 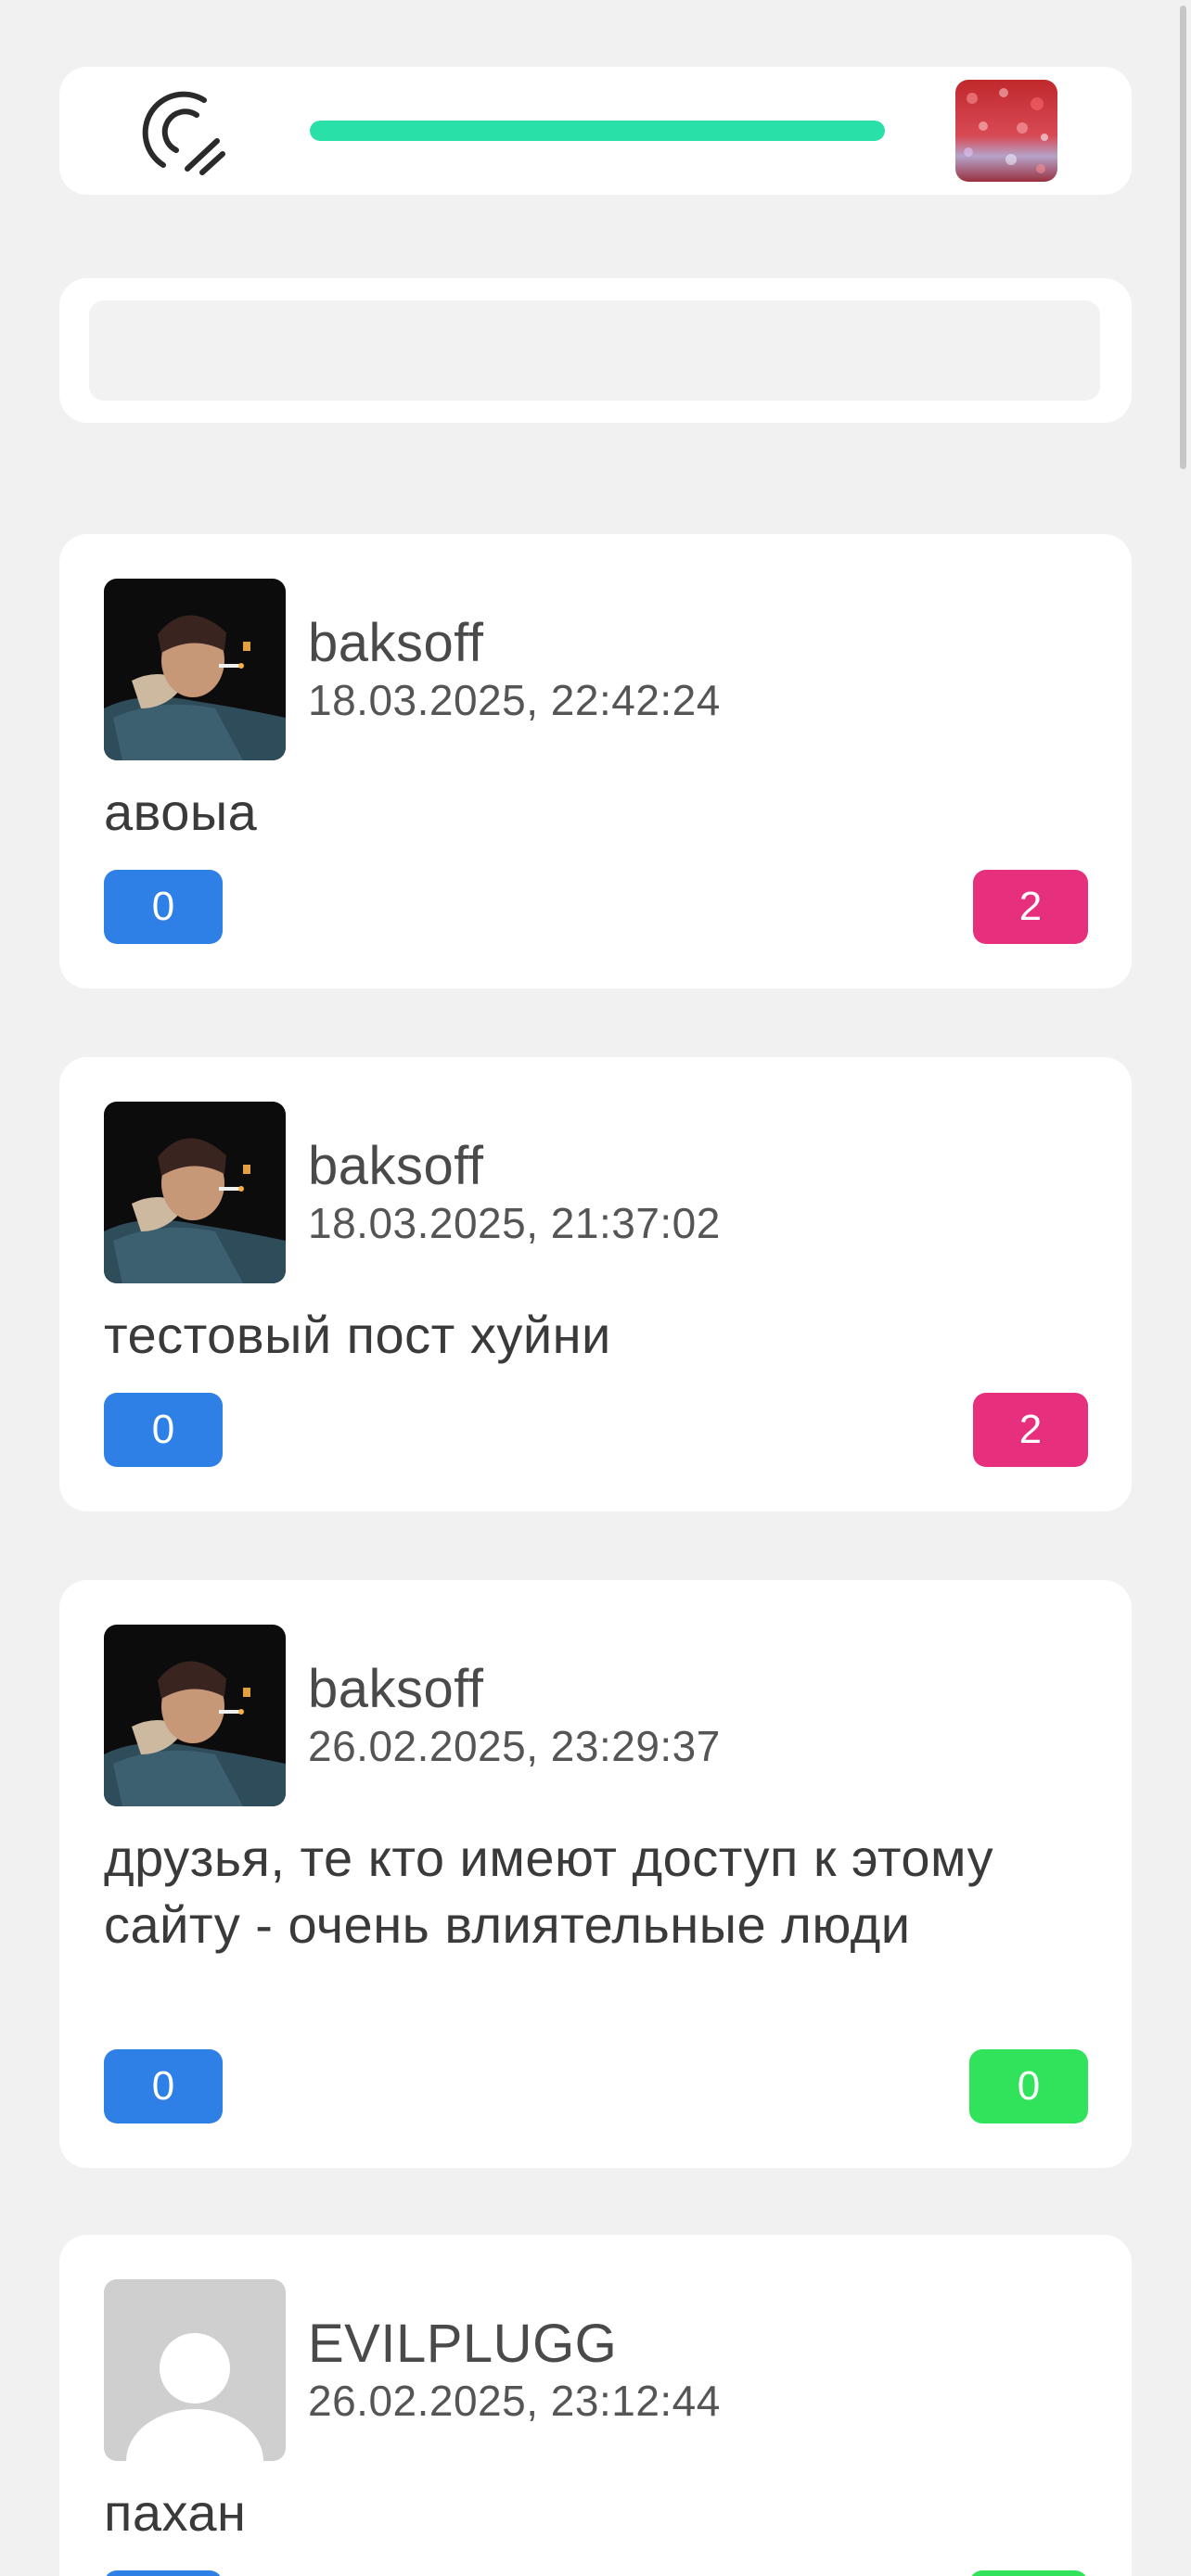 I want to click on search-input, so click(x=594, y=350).